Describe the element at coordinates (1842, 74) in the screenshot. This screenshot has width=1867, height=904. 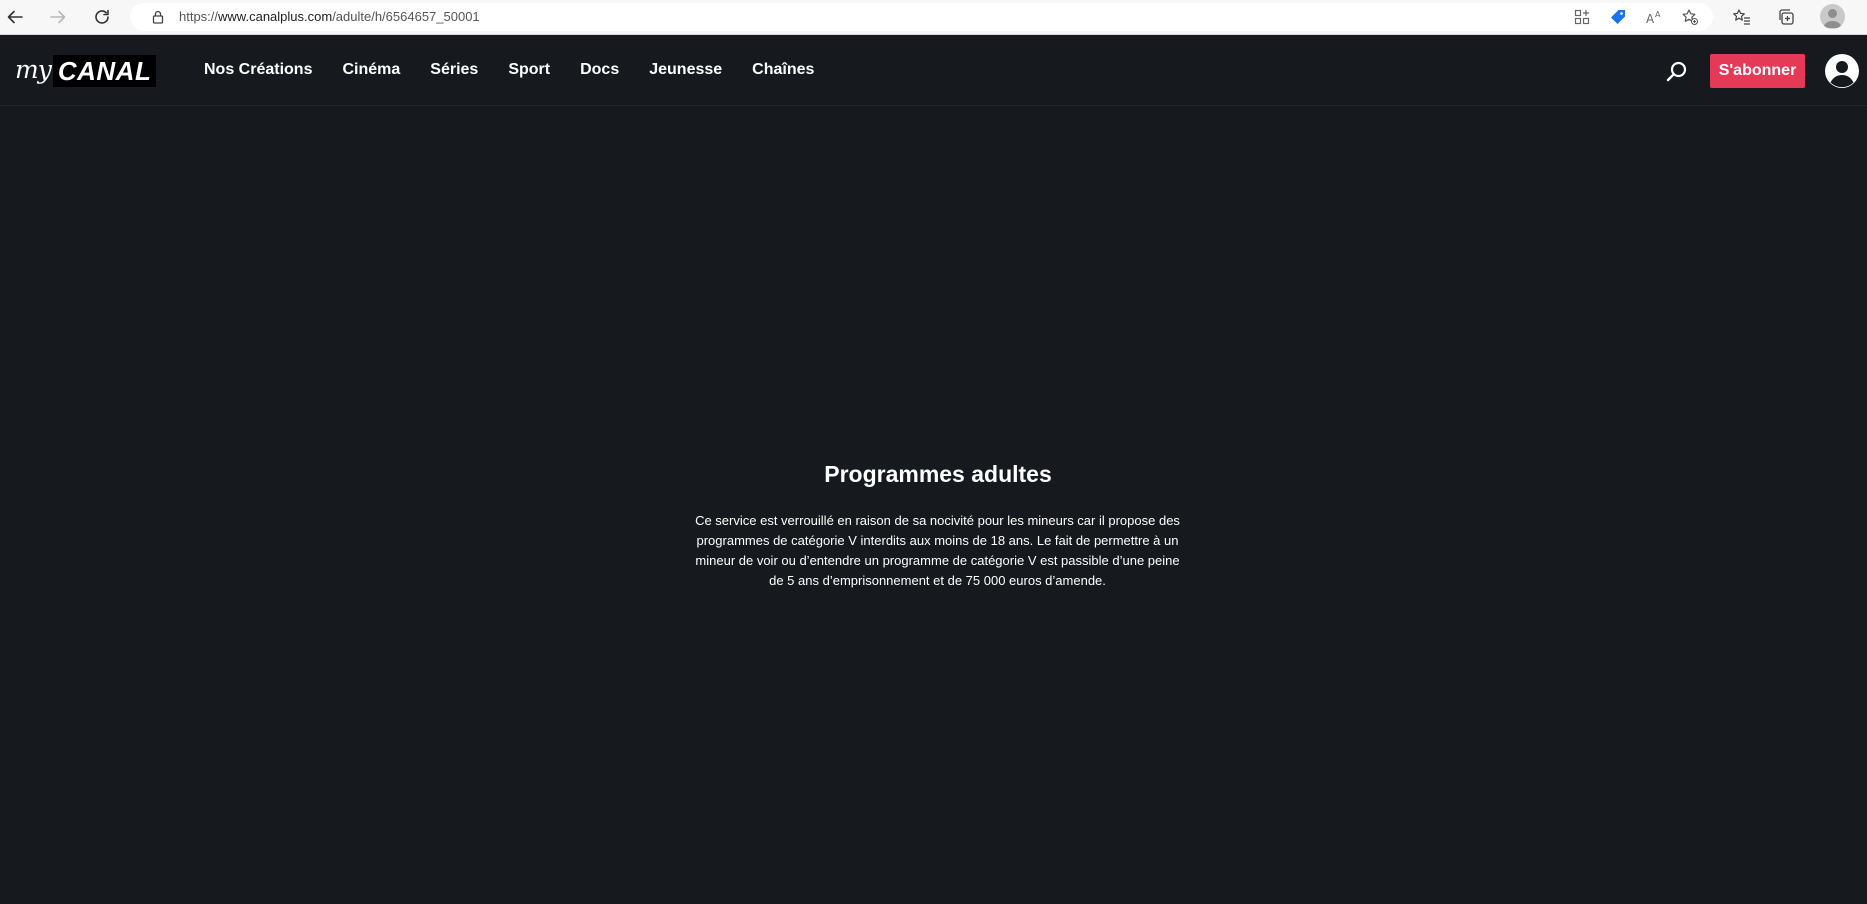
I see `user-avatar-icon` at that location.